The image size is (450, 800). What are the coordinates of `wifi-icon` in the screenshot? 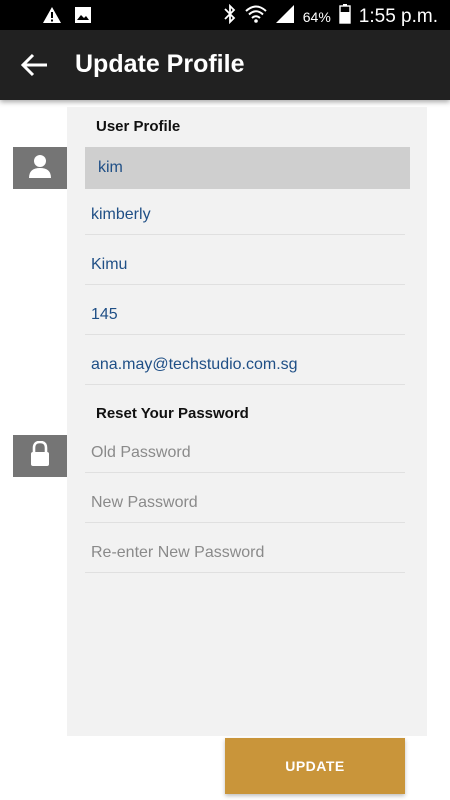 It's located at (256, 16).